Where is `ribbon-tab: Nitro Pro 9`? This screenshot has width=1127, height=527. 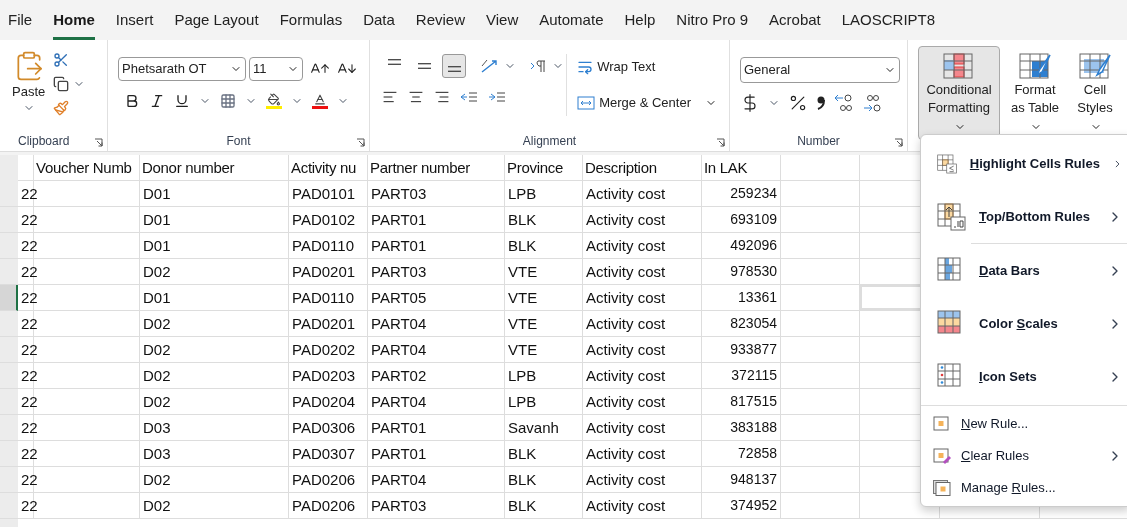 ribbon-tab: Nitro Pro 9 is located at coordinates (712, 24).